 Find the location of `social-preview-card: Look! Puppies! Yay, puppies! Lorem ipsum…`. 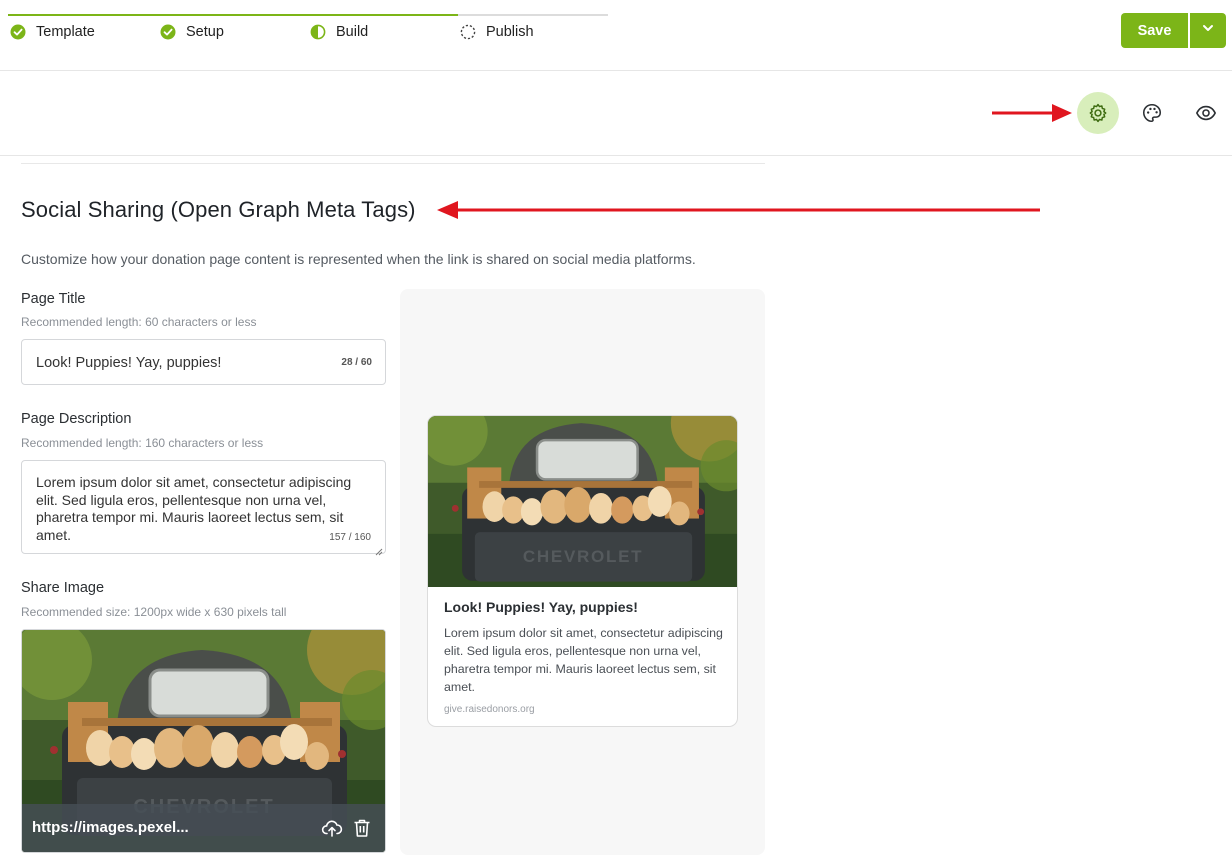

social-preview-card: Look! Puppies! Yay, puppies! Lorem ipsum… is located at coordinates (582, 571).